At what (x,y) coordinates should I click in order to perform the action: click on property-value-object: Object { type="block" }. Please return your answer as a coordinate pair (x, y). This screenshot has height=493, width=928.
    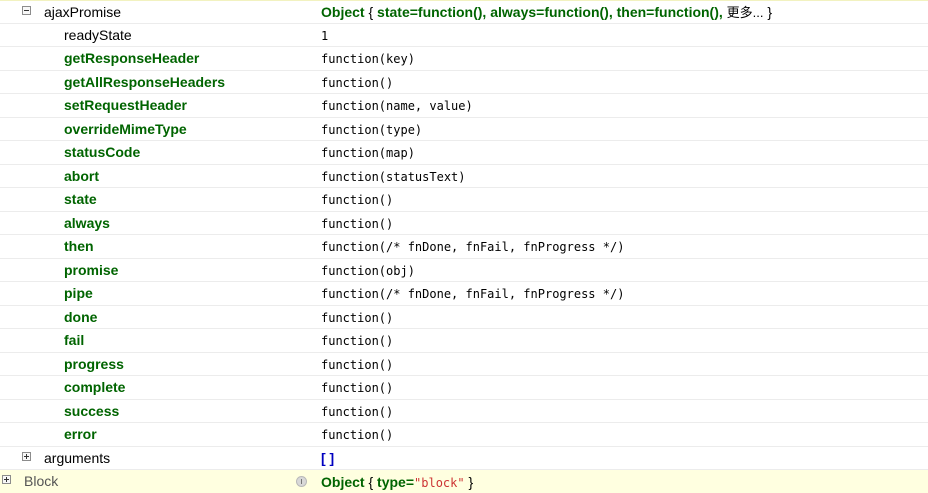
    Looking at the image, I should click on (397, 482).